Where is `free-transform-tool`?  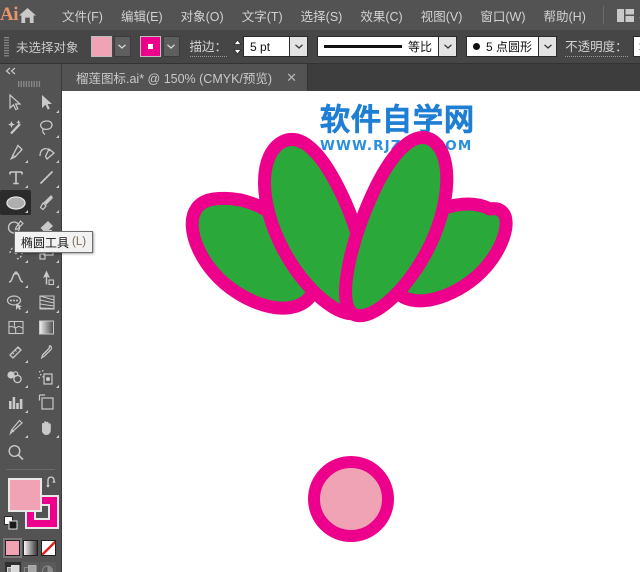 free-transform-tool is located at coordinates (46, 277).